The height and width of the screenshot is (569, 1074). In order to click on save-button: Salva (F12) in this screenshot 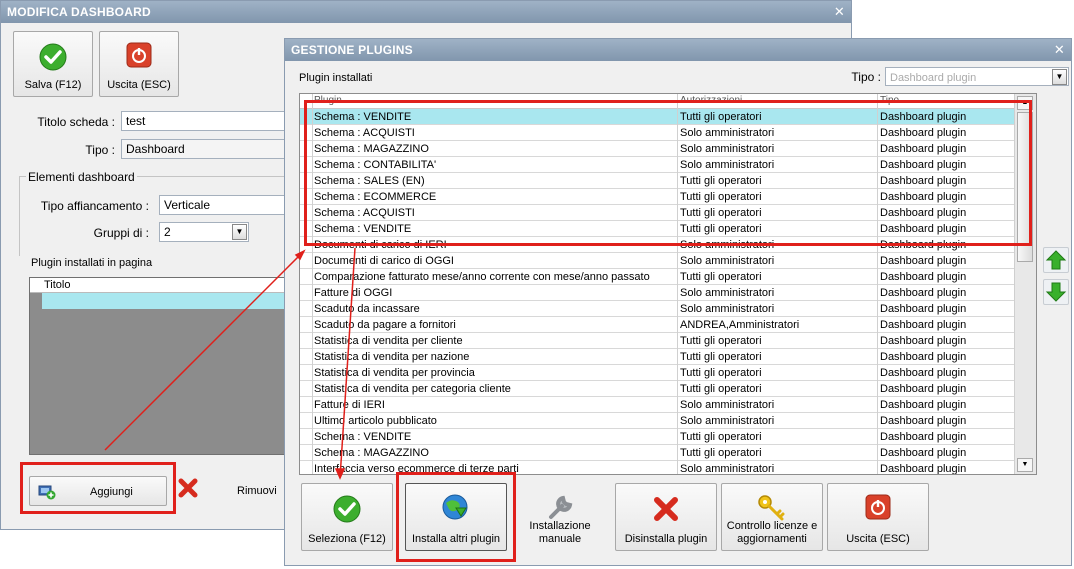, I will do `click(53, 64)`.